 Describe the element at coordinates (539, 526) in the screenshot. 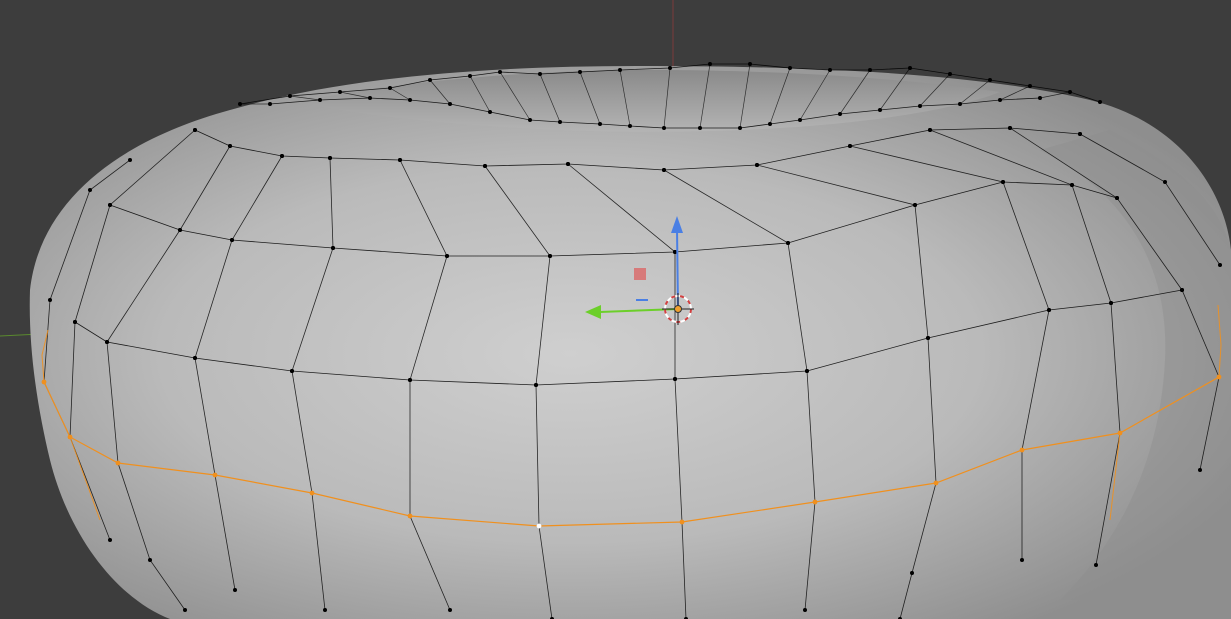

I see `active-vertex` at that location.